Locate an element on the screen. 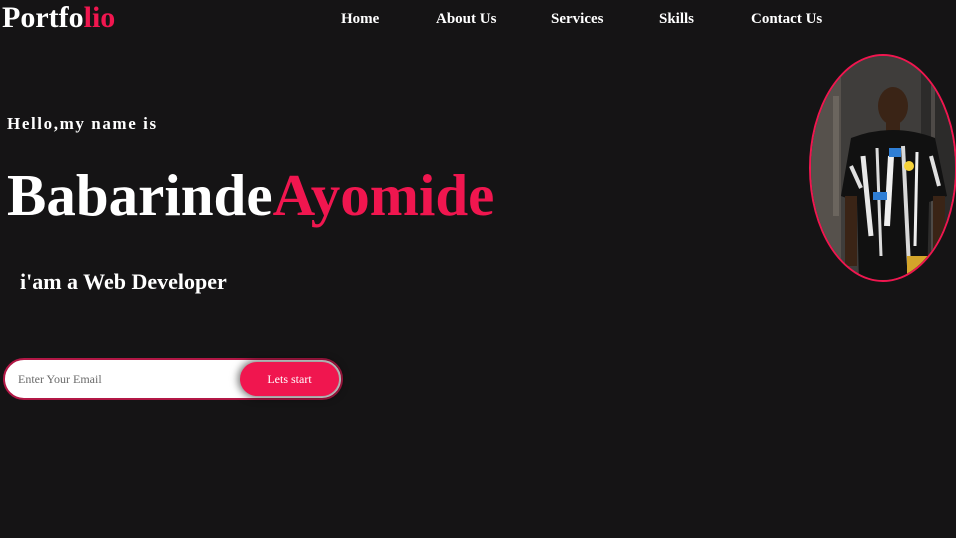  logo: Portfolio is located at coordinates (58, 18).